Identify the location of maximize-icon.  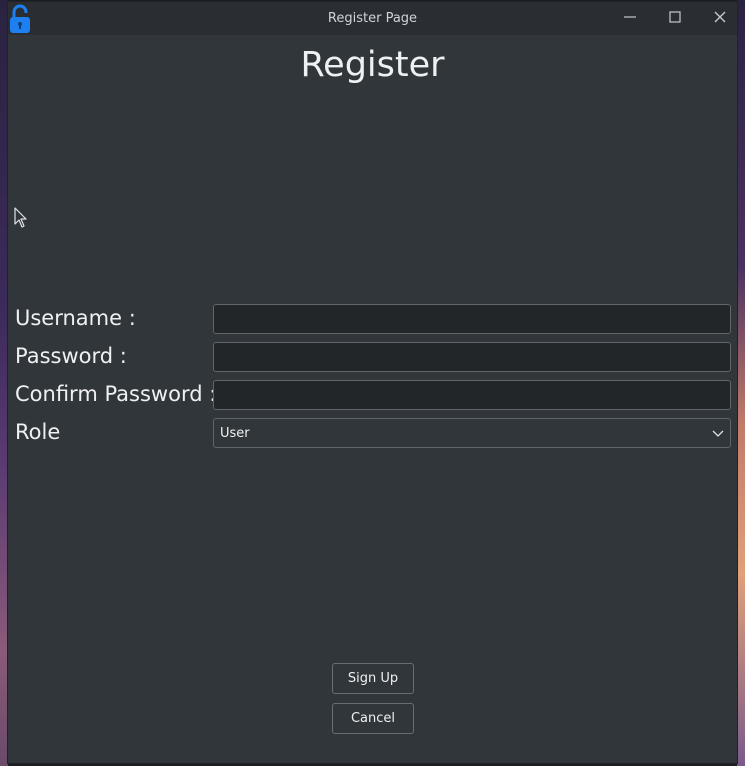
(675, 18).